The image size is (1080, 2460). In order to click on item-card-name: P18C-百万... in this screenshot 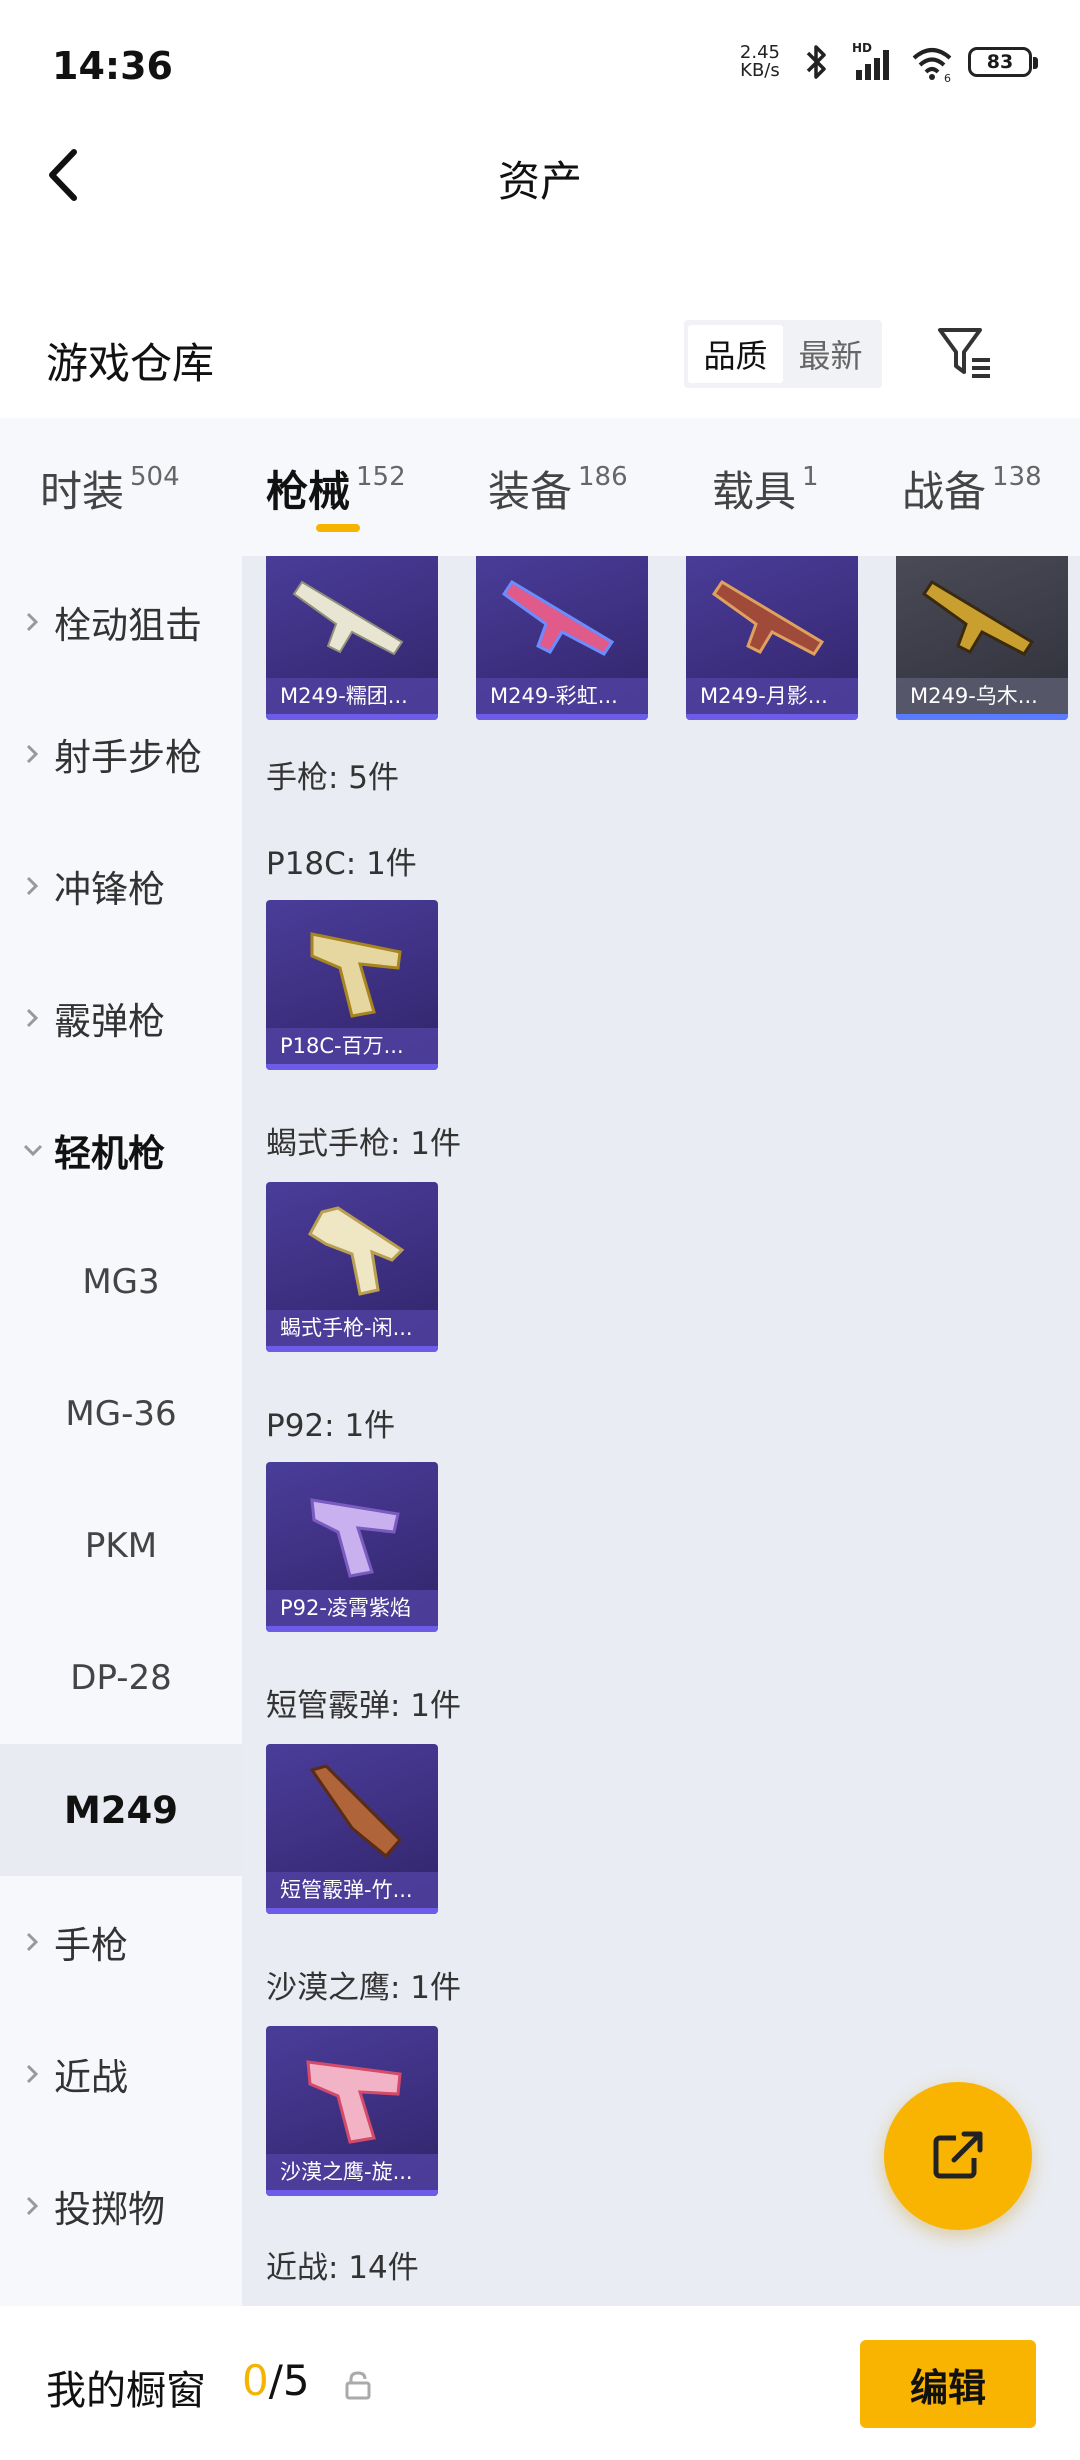, I will do `click(352, 1046)`.